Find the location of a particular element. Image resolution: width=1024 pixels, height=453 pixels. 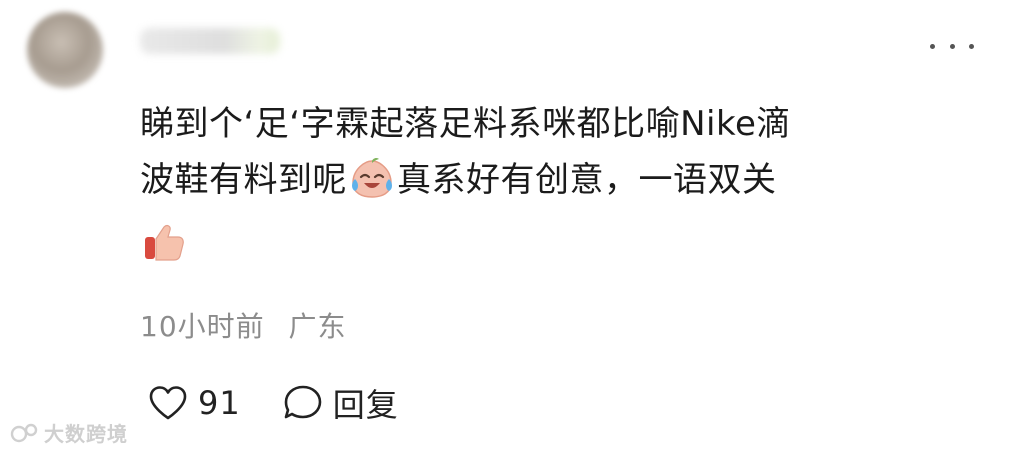

heart-icon is located at coordinates (168, 403).